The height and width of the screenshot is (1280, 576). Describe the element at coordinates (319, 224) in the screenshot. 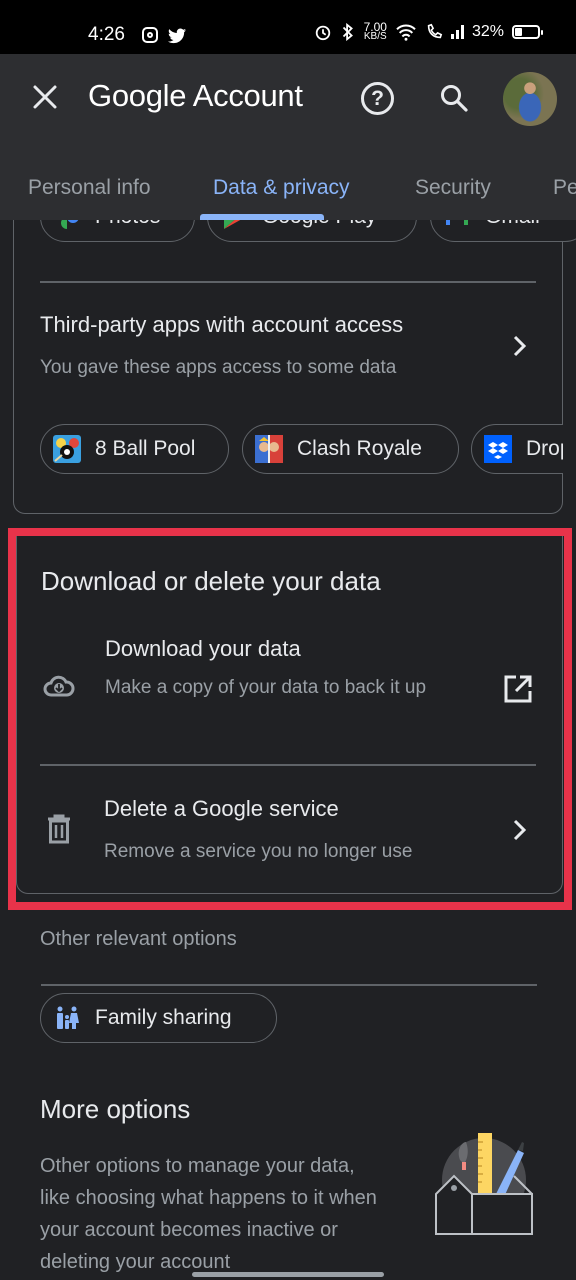

I see `chip-label: Google Play` at that location.